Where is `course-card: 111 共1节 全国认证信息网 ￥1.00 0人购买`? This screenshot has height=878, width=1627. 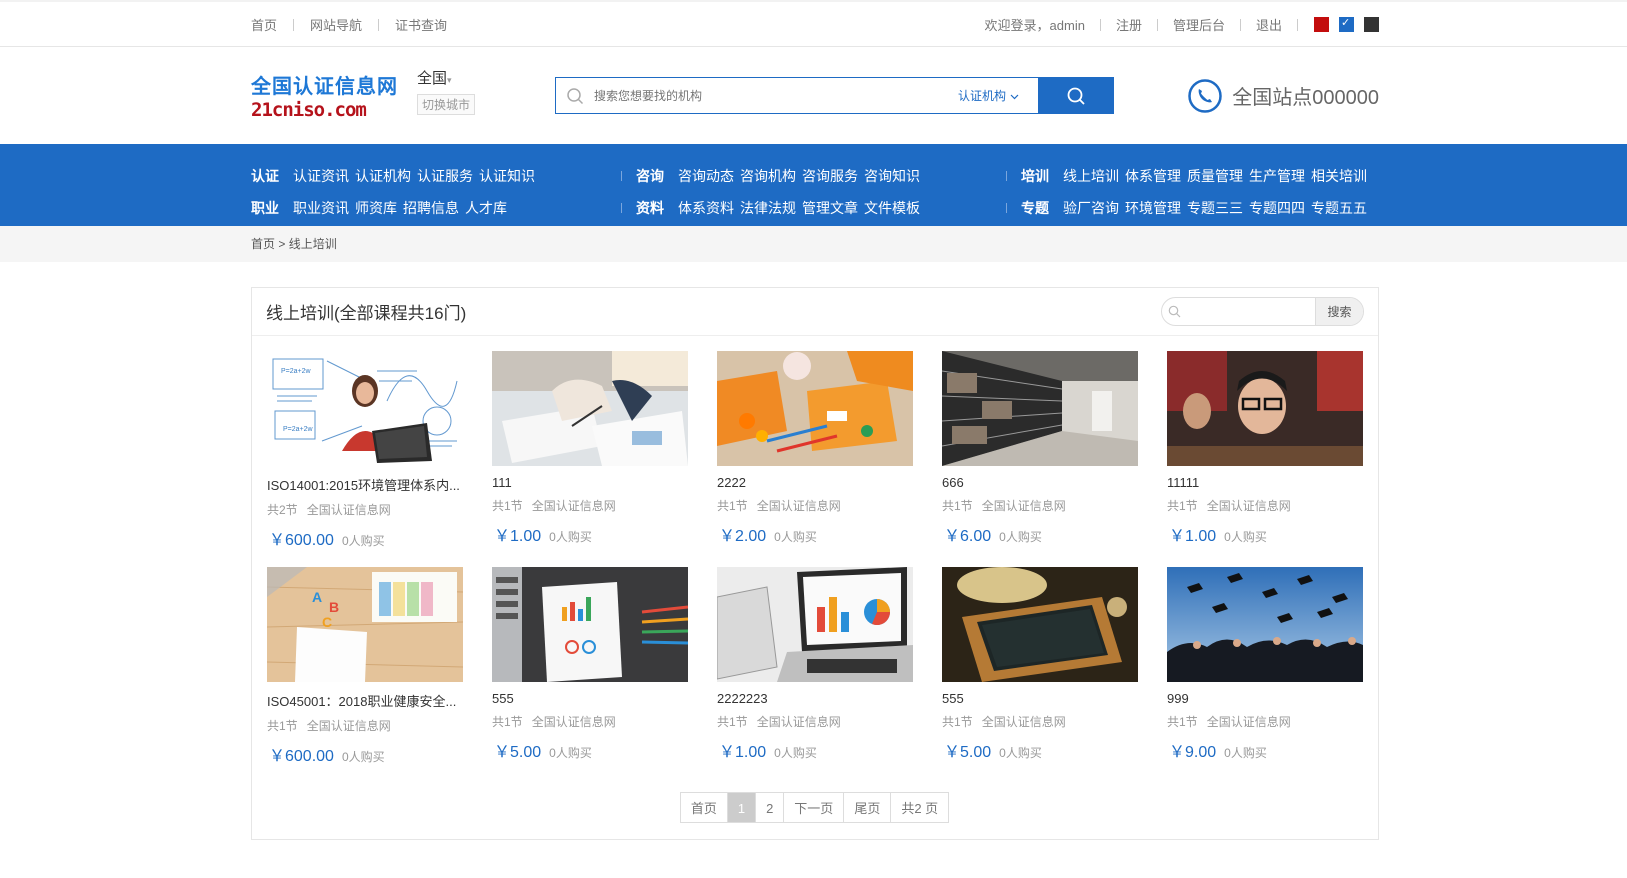
course-card: 111 共1节 全国认证信息网 ￥1.00 0人购买 is located at coordinates (590, 459).